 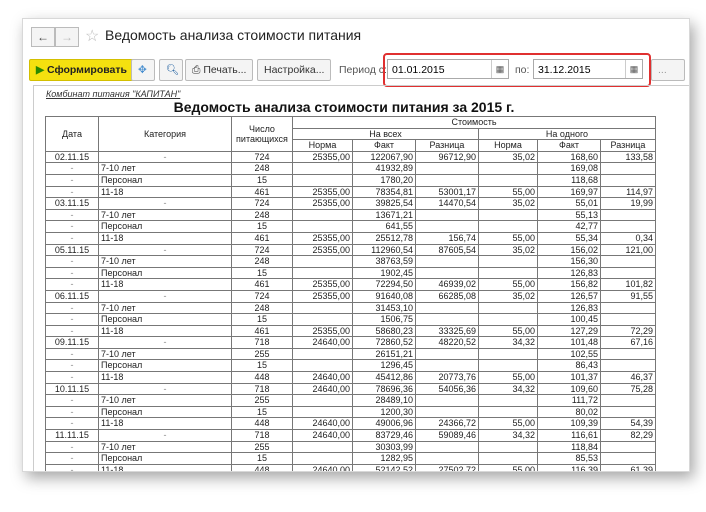 What do you see at coordinates (508, 389) in the screenshot?
I see `cell-one-norm: 34,32` at bounding box center [508, 389].